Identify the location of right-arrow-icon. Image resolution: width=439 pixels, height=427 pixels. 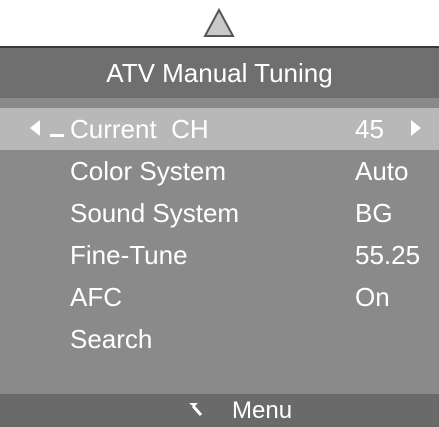
(416, 128).